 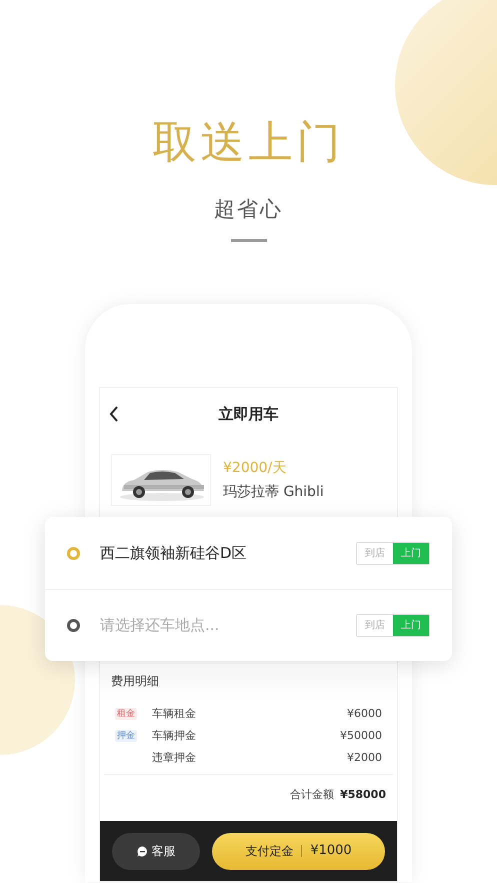 I want to click on fee-label: 车辆押金, so click(x=174, y=736).